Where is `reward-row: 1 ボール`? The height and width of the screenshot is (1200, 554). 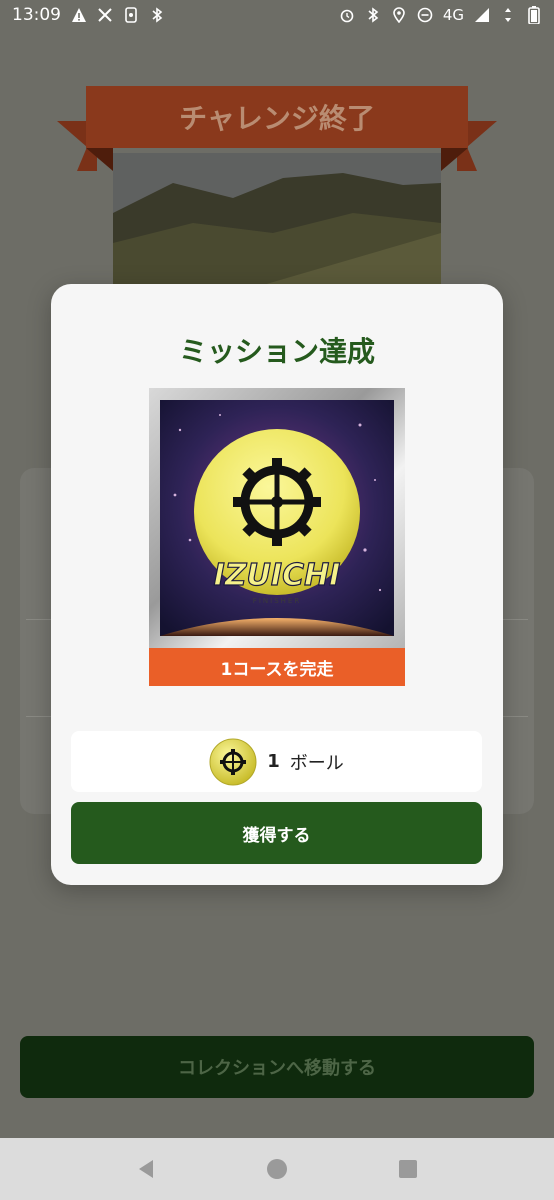
reward-row: 1 ボール is located at coordinates (276, 761).